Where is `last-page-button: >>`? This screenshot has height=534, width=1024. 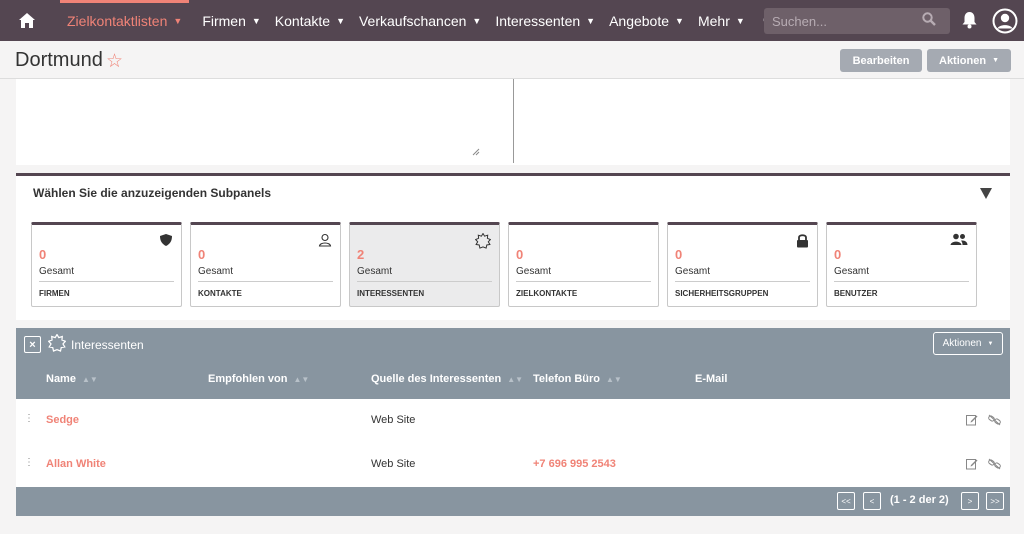 last-page-button: >> is located at coordinates (995, 501).